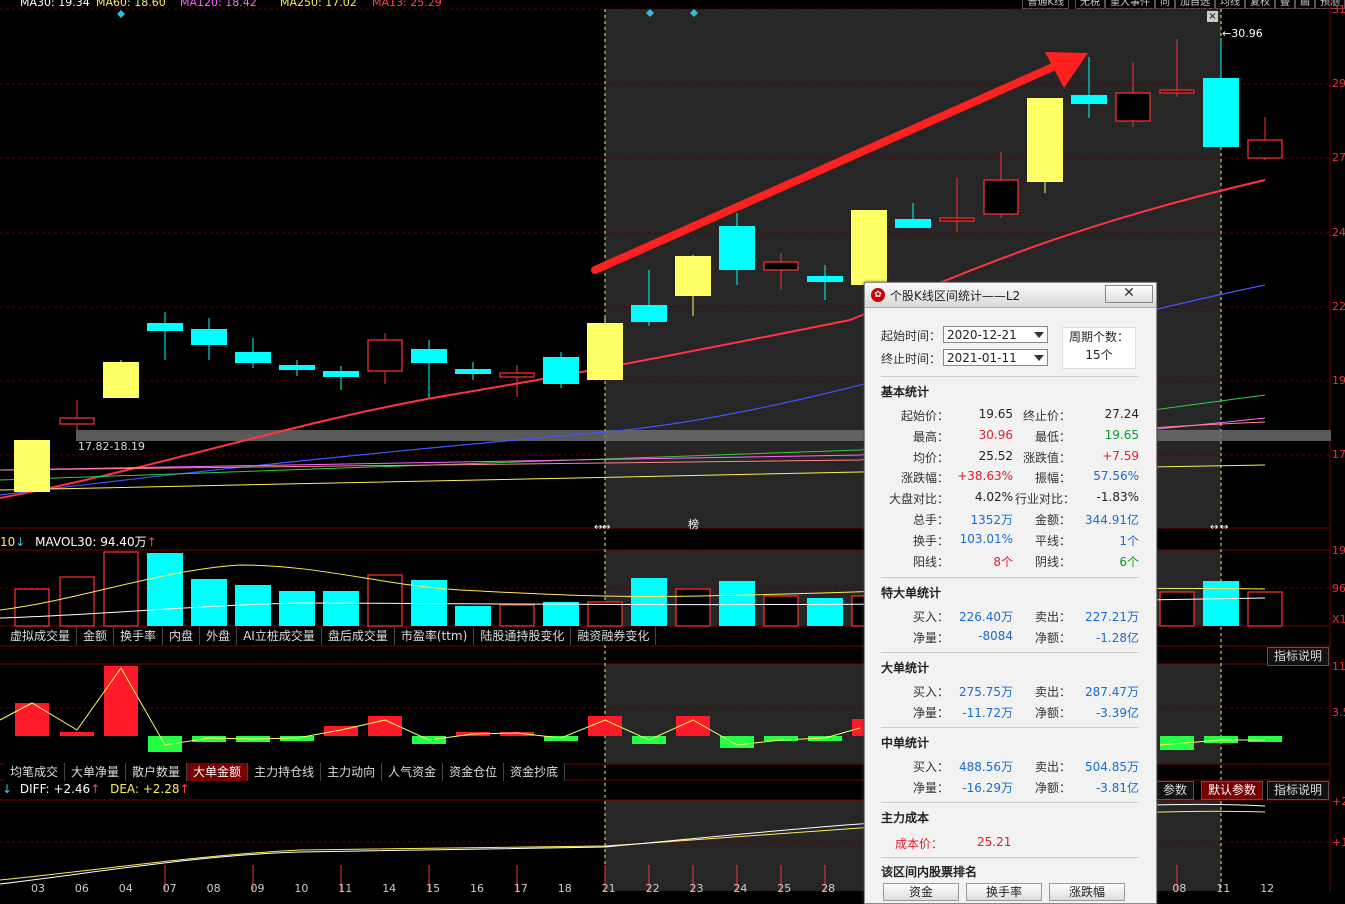 Image resolution: width=1345 pixels, height=904 pixels. Describe the element at coordinates (285, 772) in the screenshot. I see `tab-main-position: 主力持仓线` at that location.